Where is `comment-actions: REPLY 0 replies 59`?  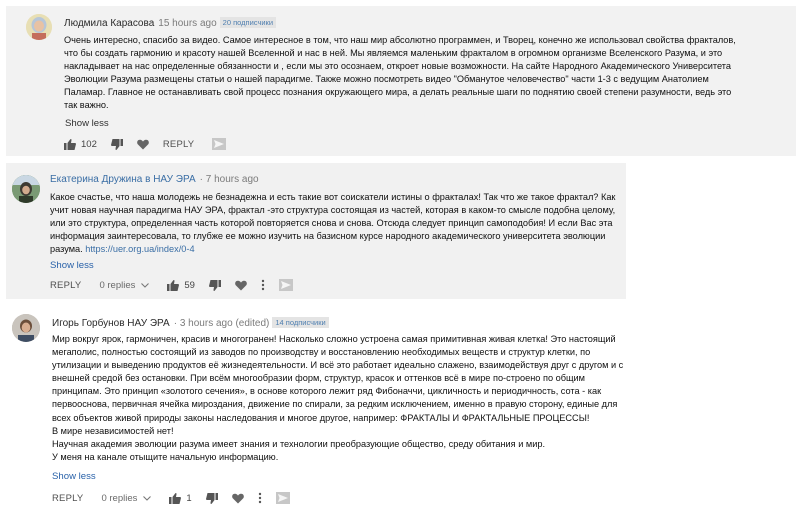 comment-actions: REPLY 0 replies 59 is located at coordinates (178, 285).